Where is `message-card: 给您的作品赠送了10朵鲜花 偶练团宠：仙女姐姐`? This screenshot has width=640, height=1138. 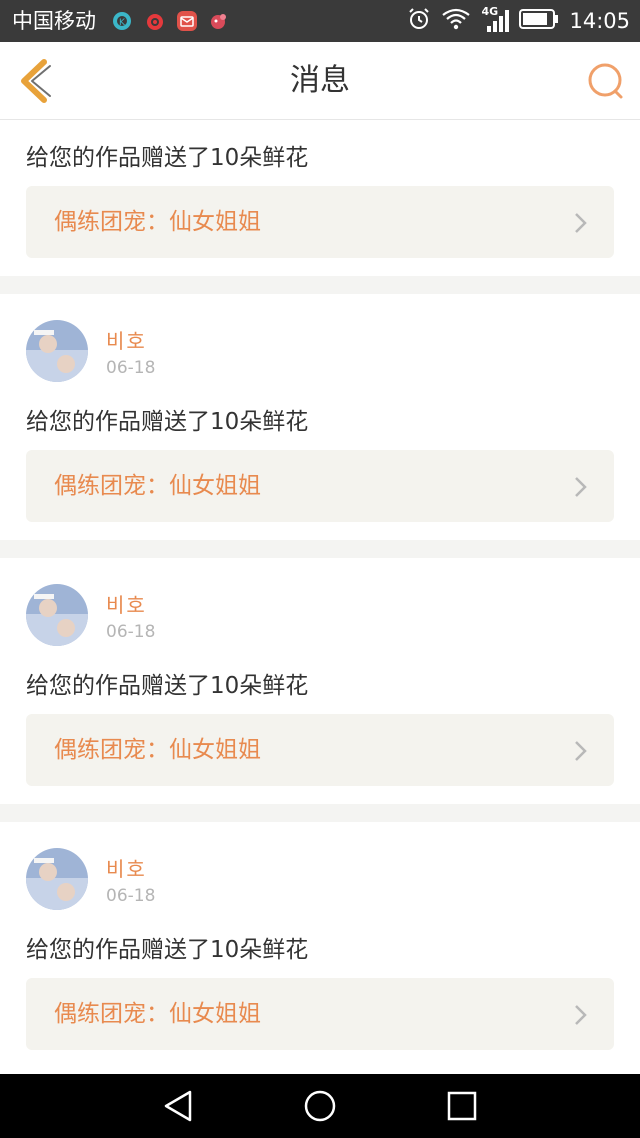
message-card: 给您的作品赠送了10朵鲜花 偶练团宠：仙女姐姐 is located at coordinates (320, 198).